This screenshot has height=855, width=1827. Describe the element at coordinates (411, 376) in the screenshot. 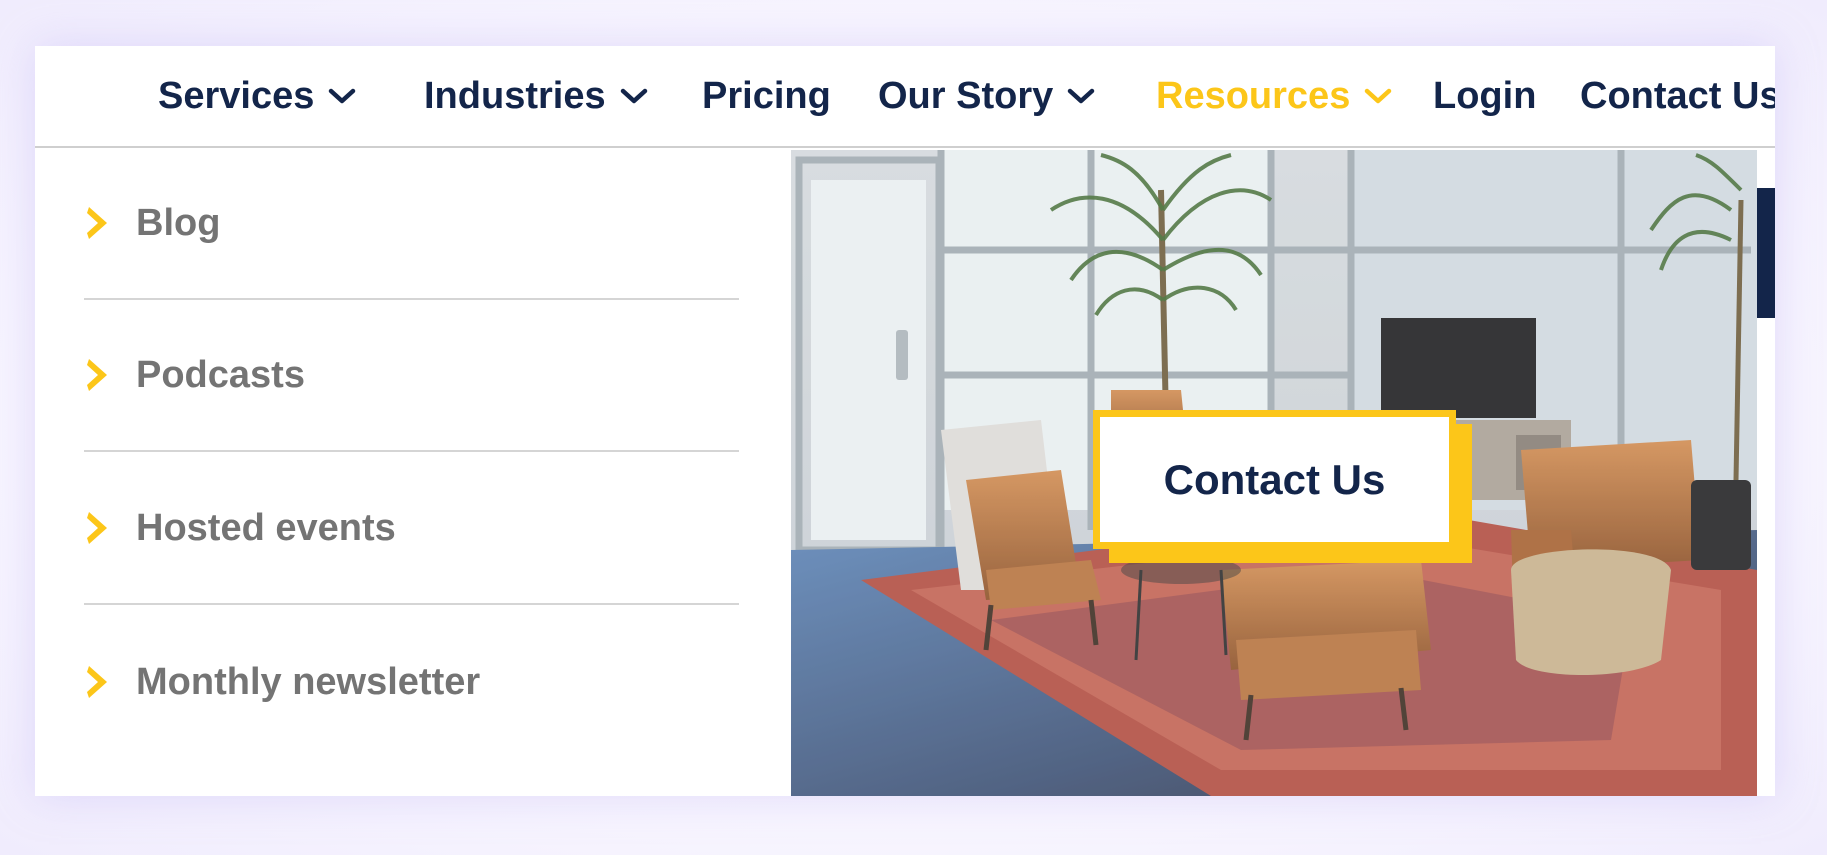

I see `menu-item-podcasts: Podcasts` at that location.